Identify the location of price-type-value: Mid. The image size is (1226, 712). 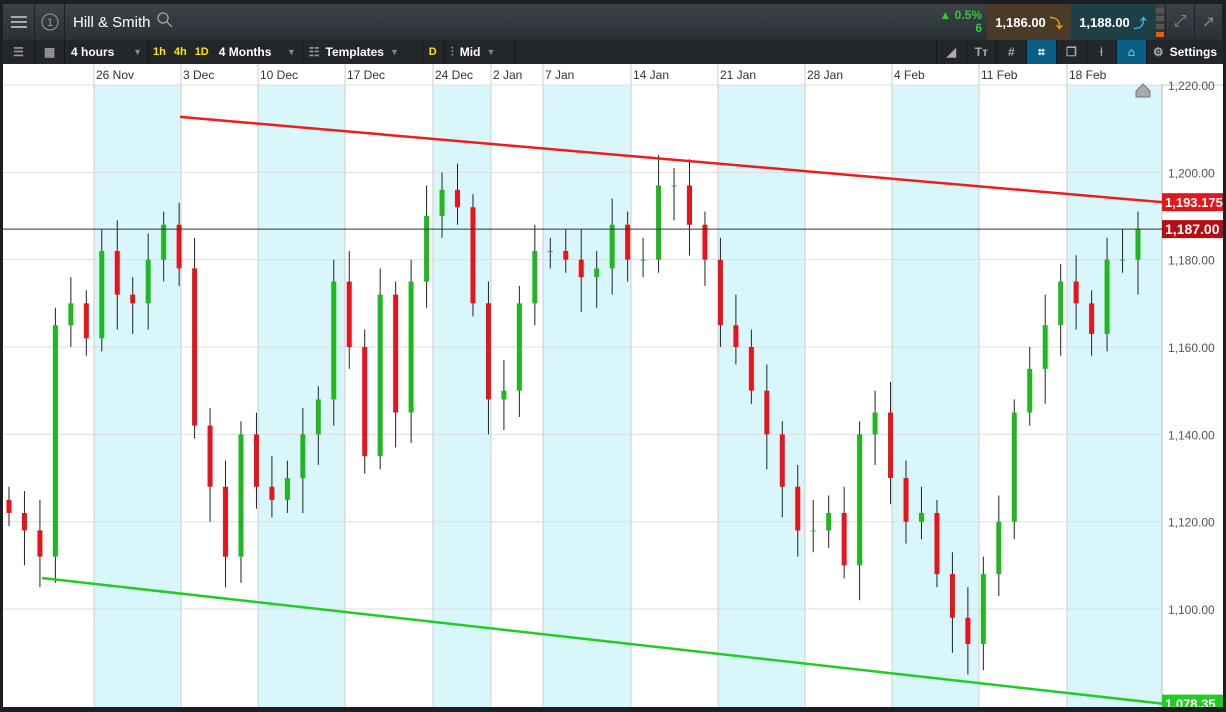
(470, 52).